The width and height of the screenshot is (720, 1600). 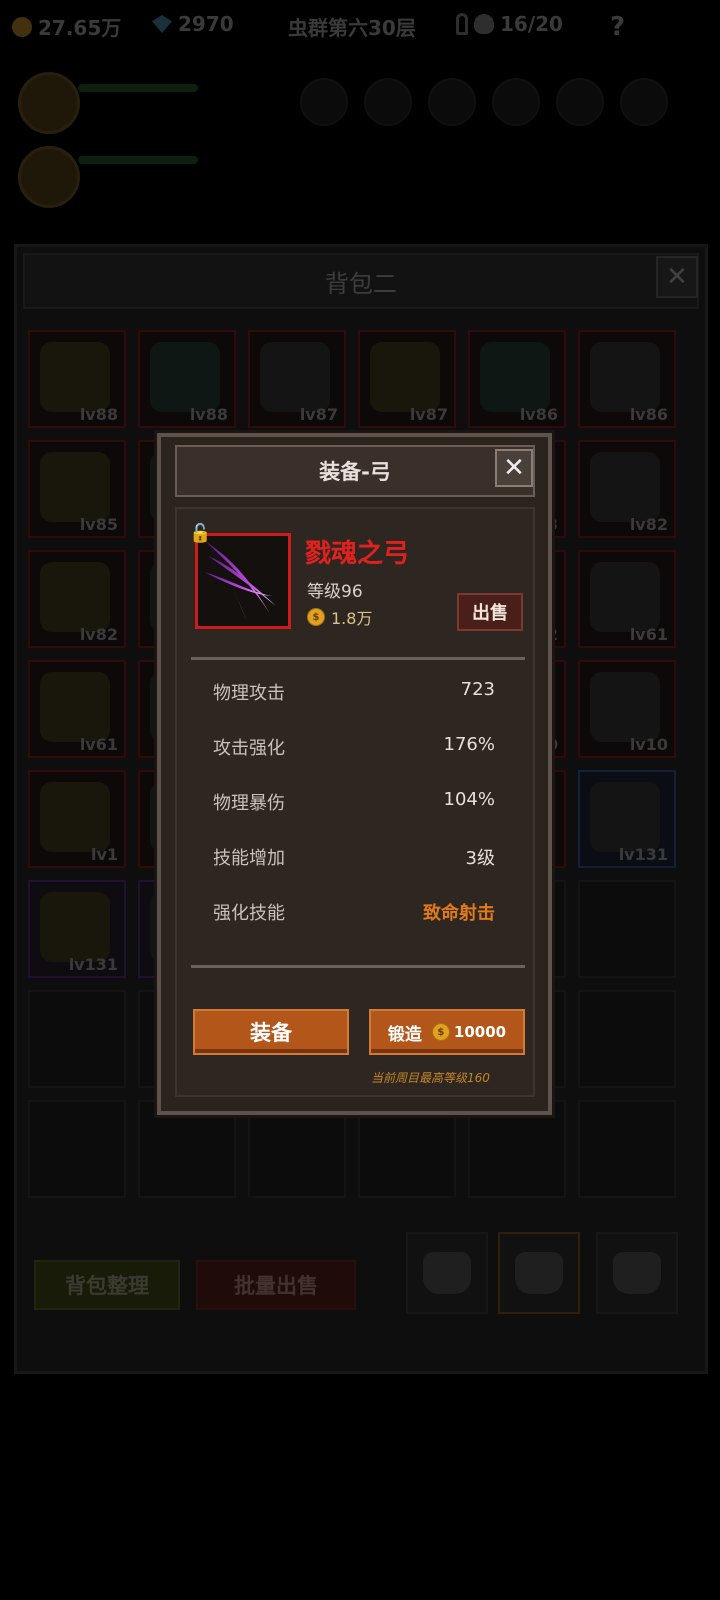 I want to click on forge-button: 锻造 $ 10000, so click(x=447, y=1032).